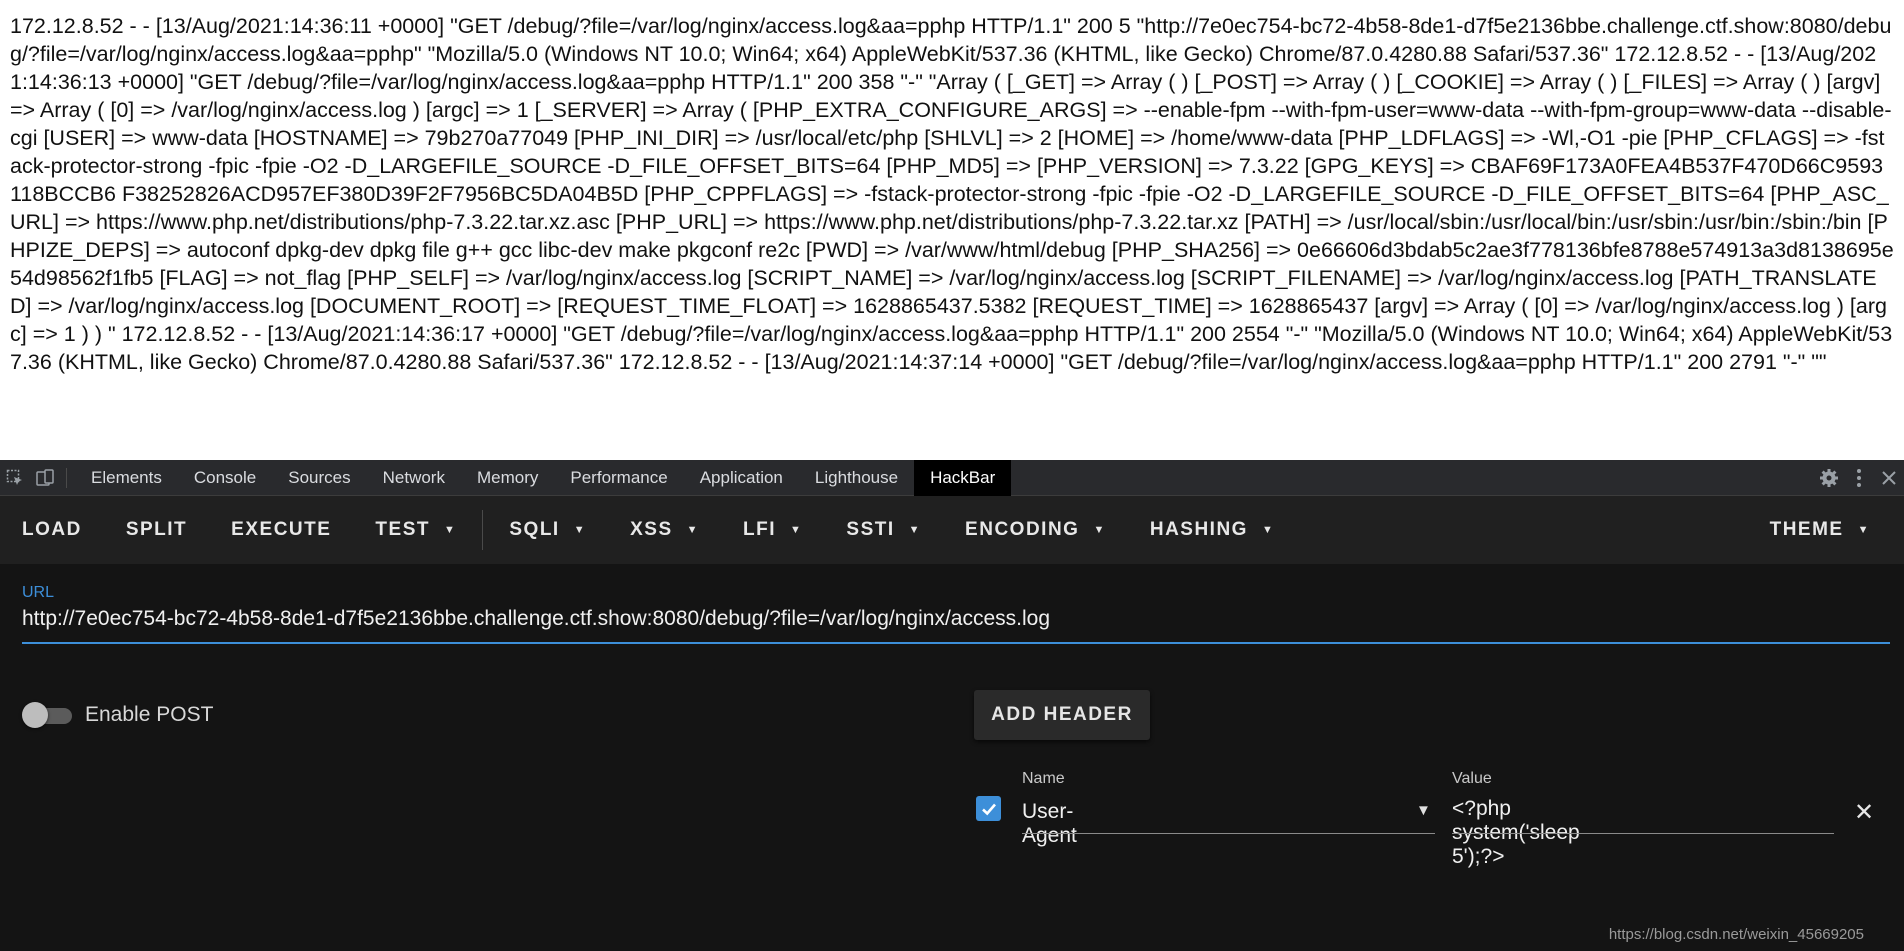 The width and height of the screenshot is (1904, 951). I want to click on test-menu: TEST ▼, so click(415, 530).